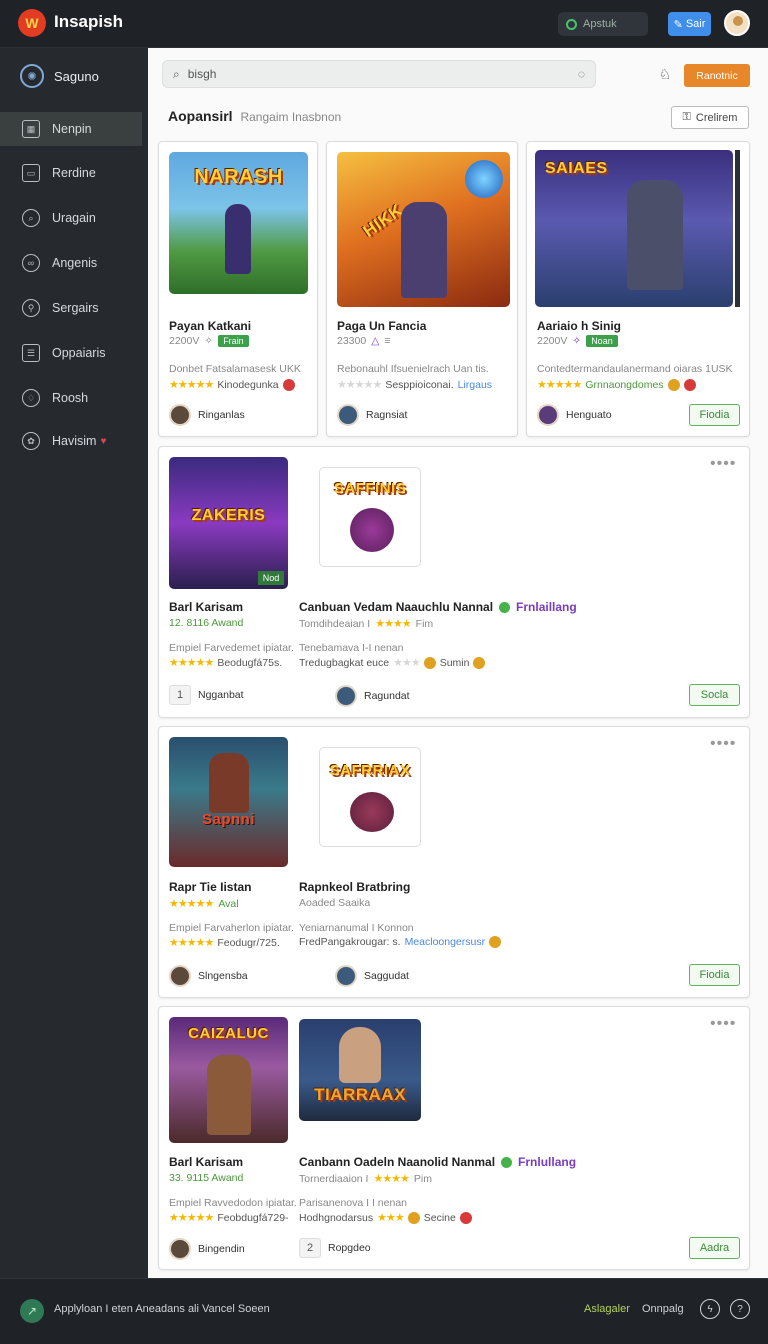 Image resolution: width=768 pixels, height=1344 pixels. What do you see at coordinates (74, 441) in the screenshot?
I see `sidebar-item-label: Havisim` at bounding box center [74, 441].